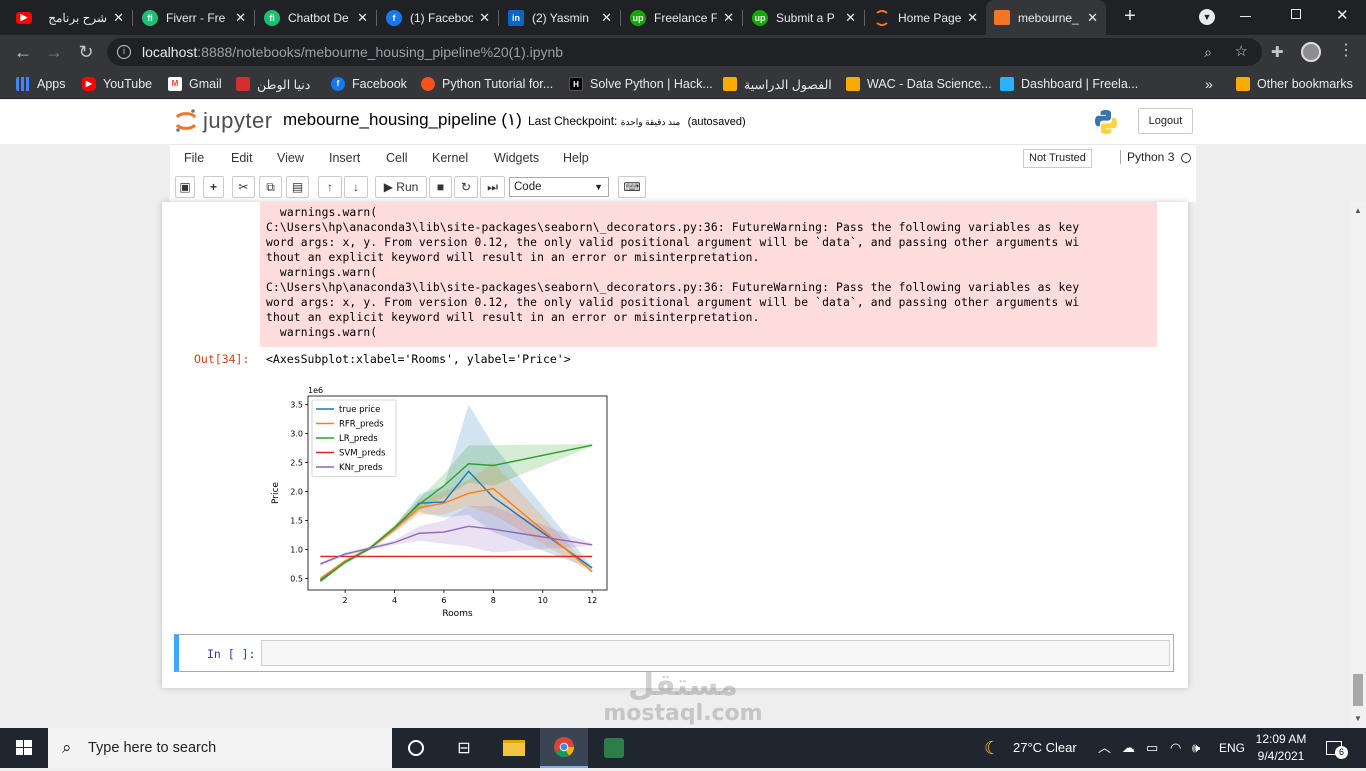 The image size is (1366, 771). Describe the element at coordinates (24, 748) in the screenshot. I see `start-button` at that location.